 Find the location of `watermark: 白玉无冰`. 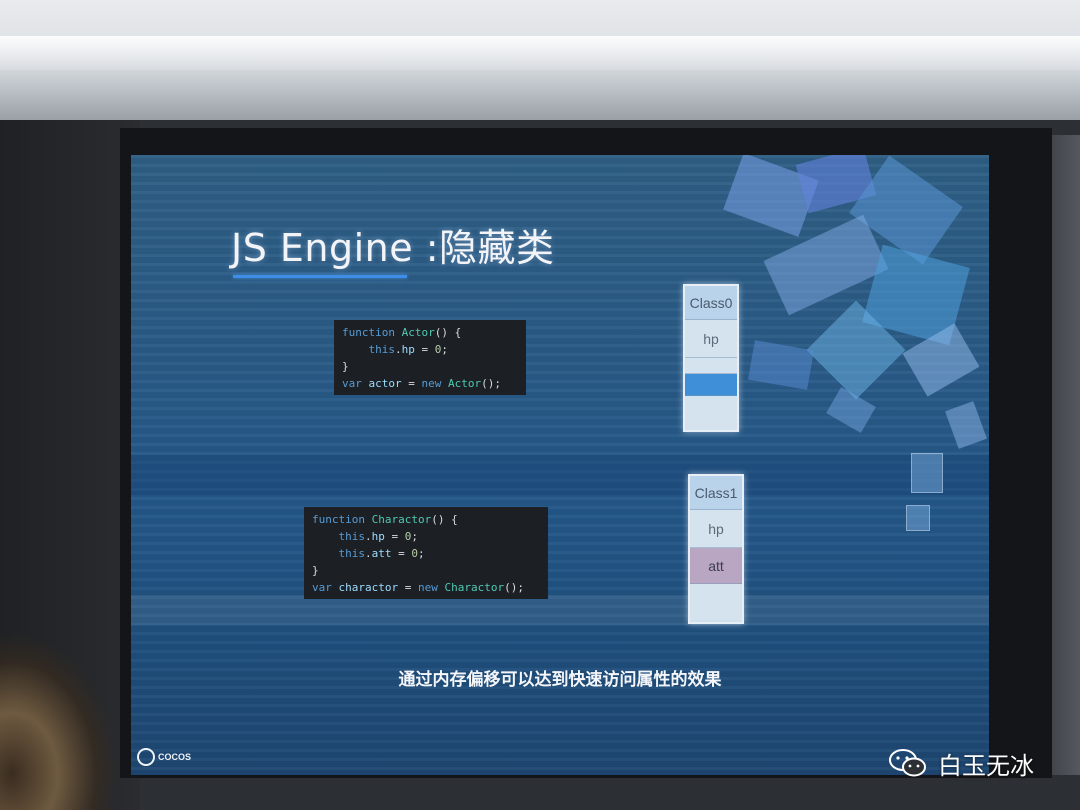

watermark: 白玉无冰 is located at coordinates (961, 763).